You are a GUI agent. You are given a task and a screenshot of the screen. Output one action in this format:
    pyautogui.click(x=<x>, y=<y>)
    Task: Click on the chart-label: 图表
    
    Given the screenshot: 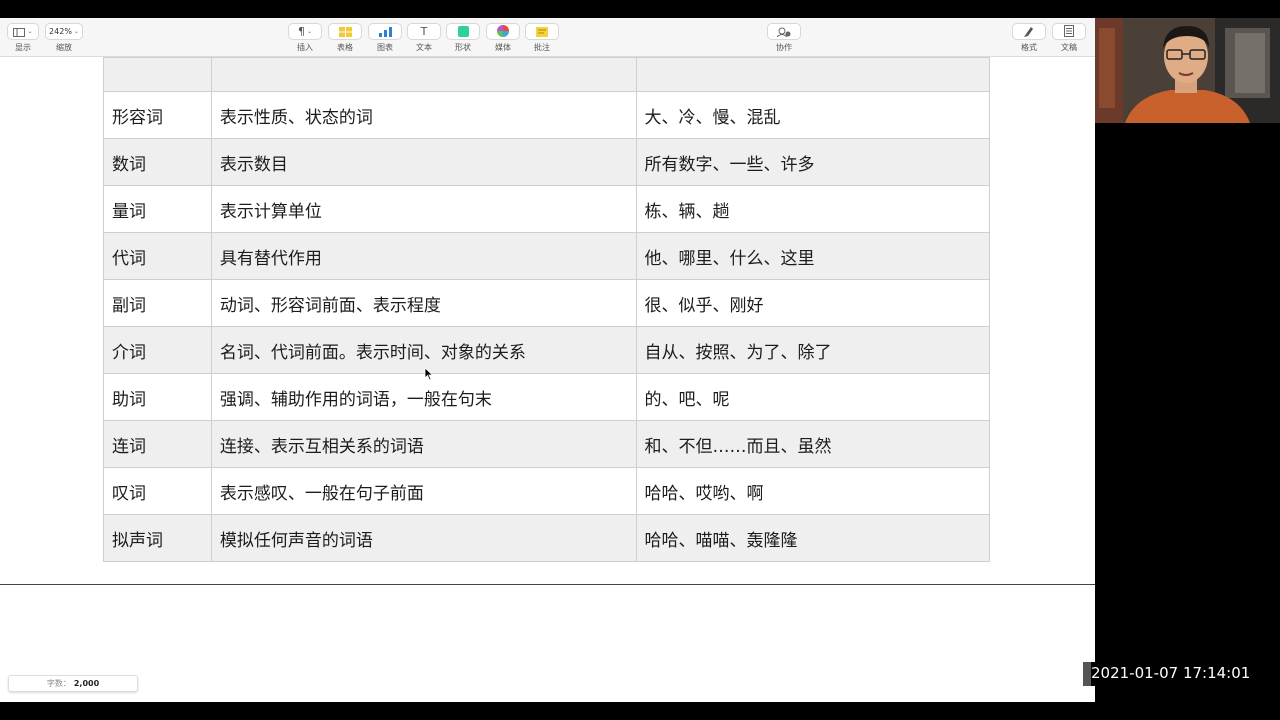 What is the action you would take?
    pyautogui.click(x=385, y=47)
    